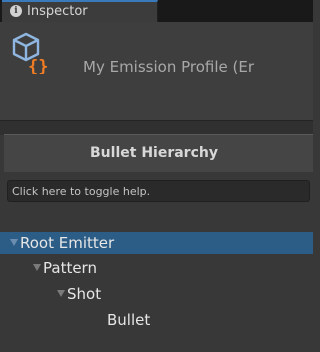  Describe the element at coordinates (70, 268) in the screenshot. I see `tree-item-label: Pattern` at that location.